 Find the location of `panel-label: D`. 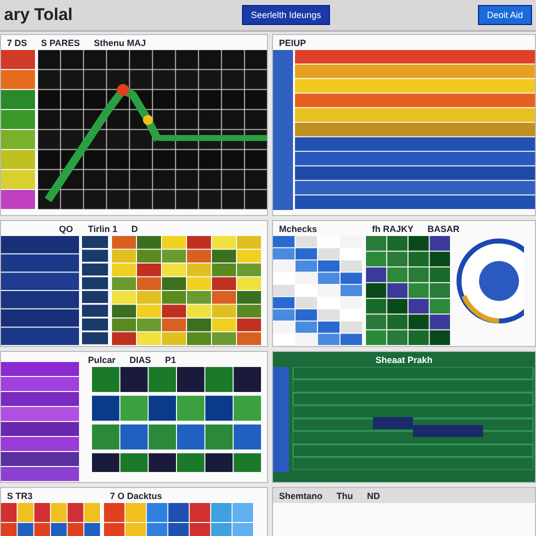

panel-label: D is located at coordinates (134, 229).